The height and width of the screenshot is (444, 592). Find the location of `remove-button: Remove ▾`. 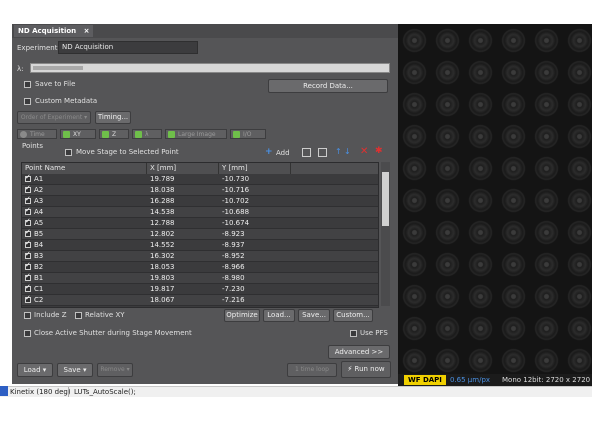

remove-button: Remove ▾ is located at coordinates (115, 370).